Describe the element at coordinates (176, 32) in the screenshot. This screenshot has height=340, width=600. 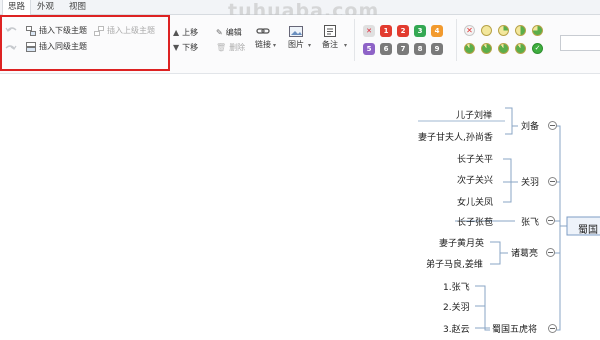
I see `arrow-up-icon: ▲` at that location.